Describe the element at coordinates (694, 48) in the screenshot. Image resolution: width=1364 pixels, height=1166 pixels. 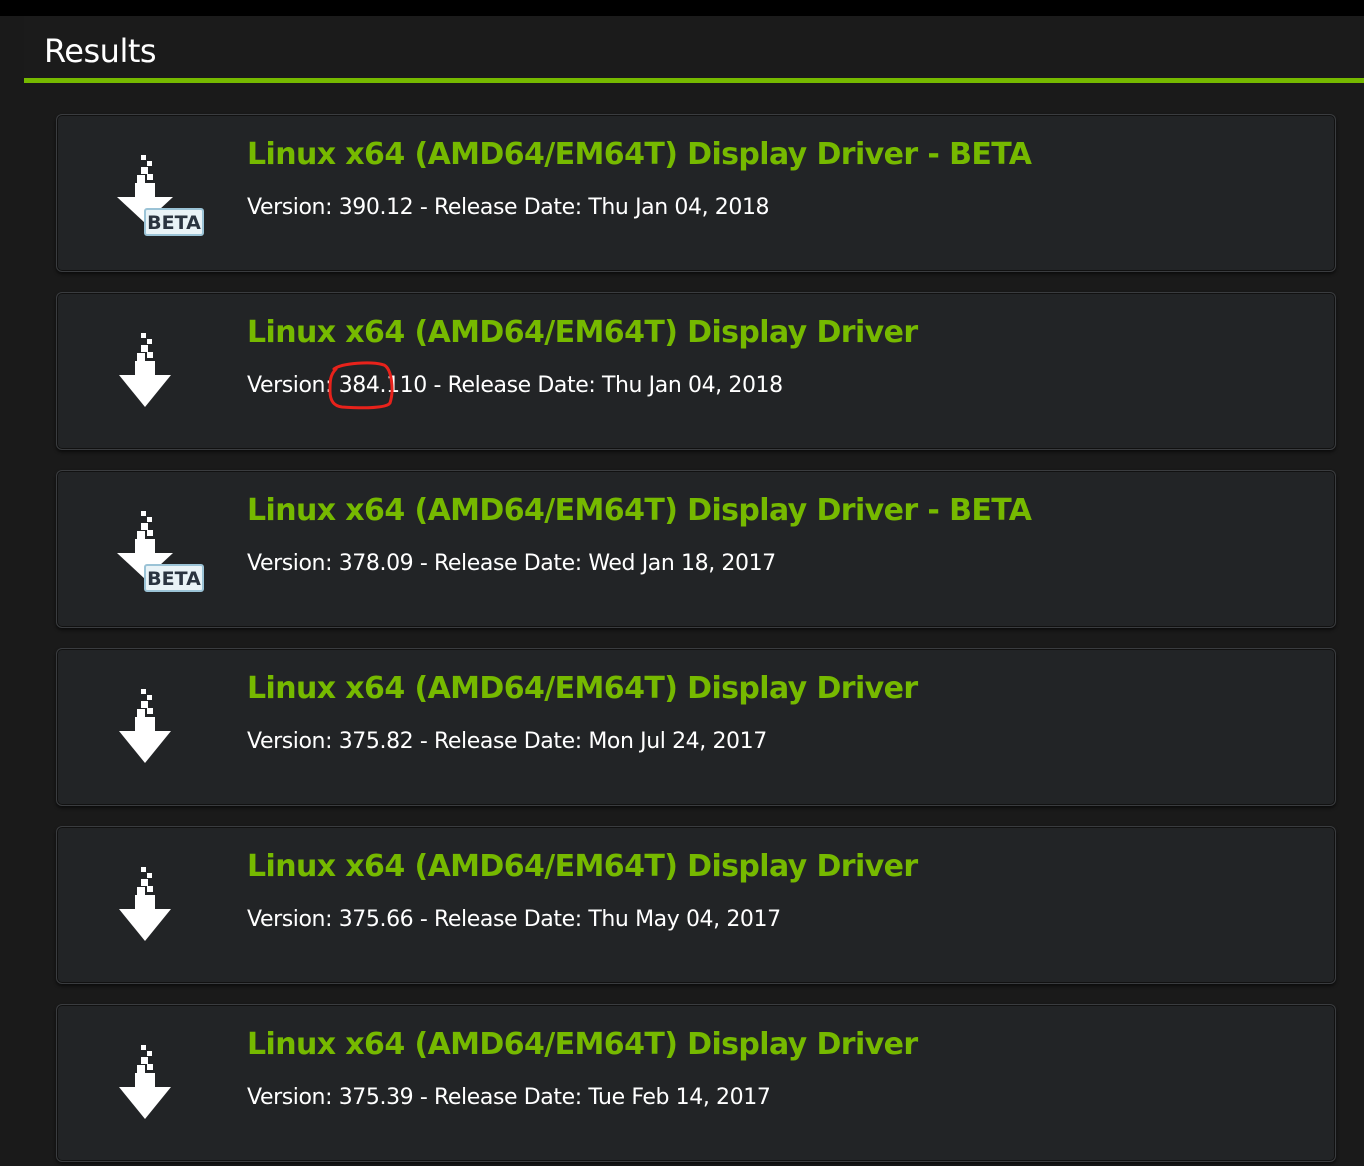
I see `results-header: Results` at that location.